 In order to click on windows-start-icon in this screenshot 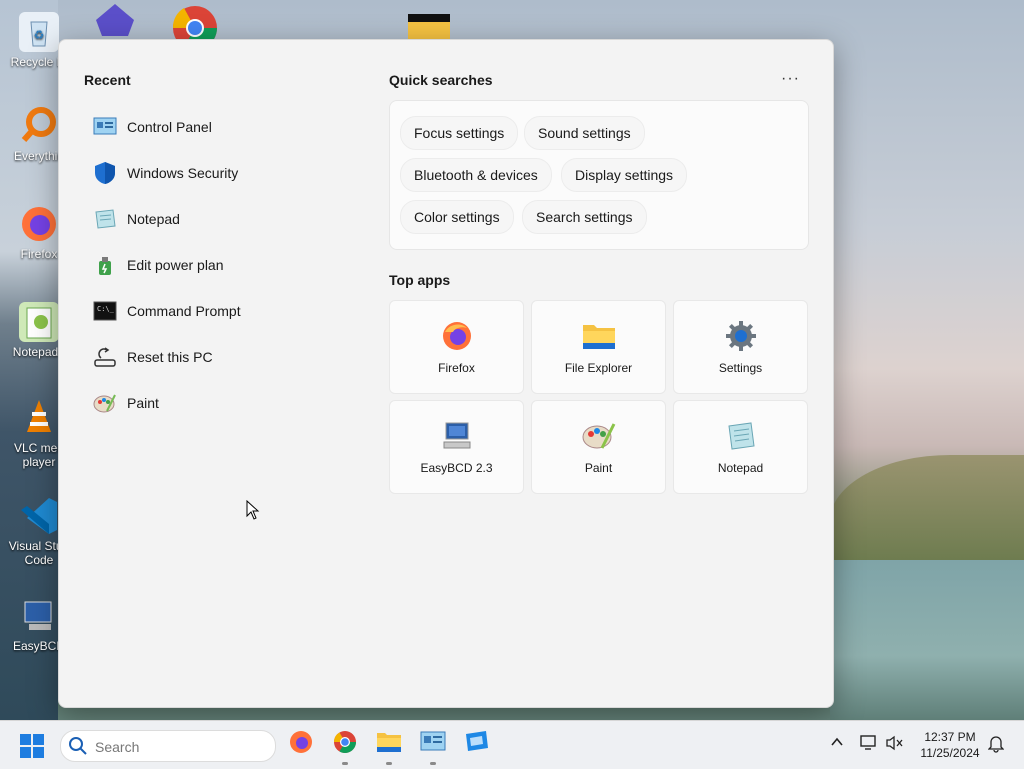, I will do `click(32, 746)`.